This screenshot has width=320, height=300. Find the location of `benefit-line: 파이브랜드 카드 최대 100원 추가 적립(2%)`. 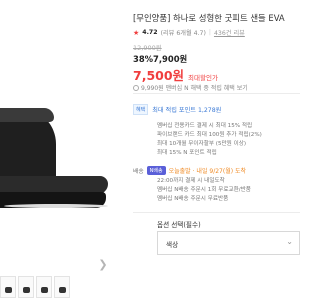

benefit-line: 파이브랜드 카드 최대 100원 추가 적립(2%) is located at coordinates (209, 135).